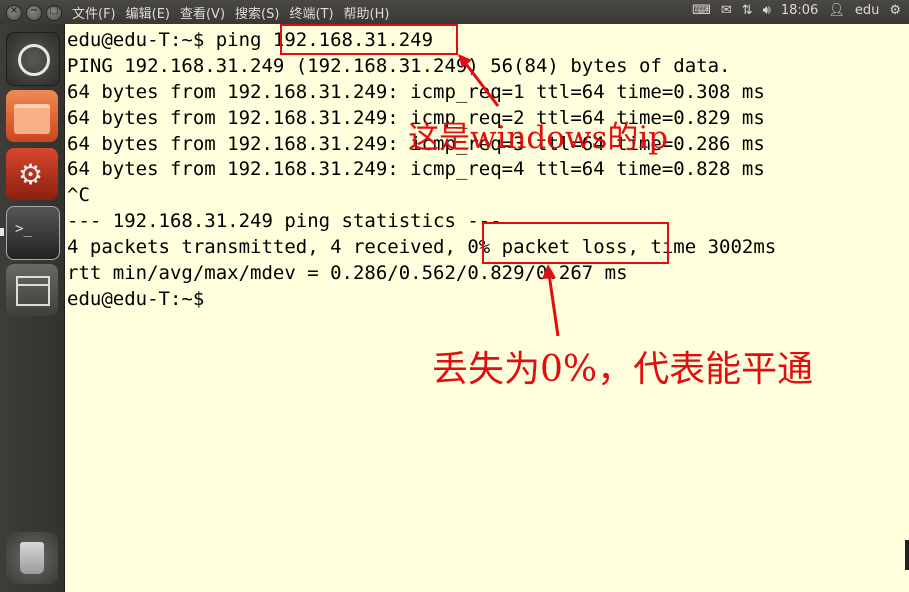 The width and height of the screenshot is (909, 592). What do you see at coordinates (907, 555) in the screenshot?
I see `scrollbar` at bounding box center [907, 555].